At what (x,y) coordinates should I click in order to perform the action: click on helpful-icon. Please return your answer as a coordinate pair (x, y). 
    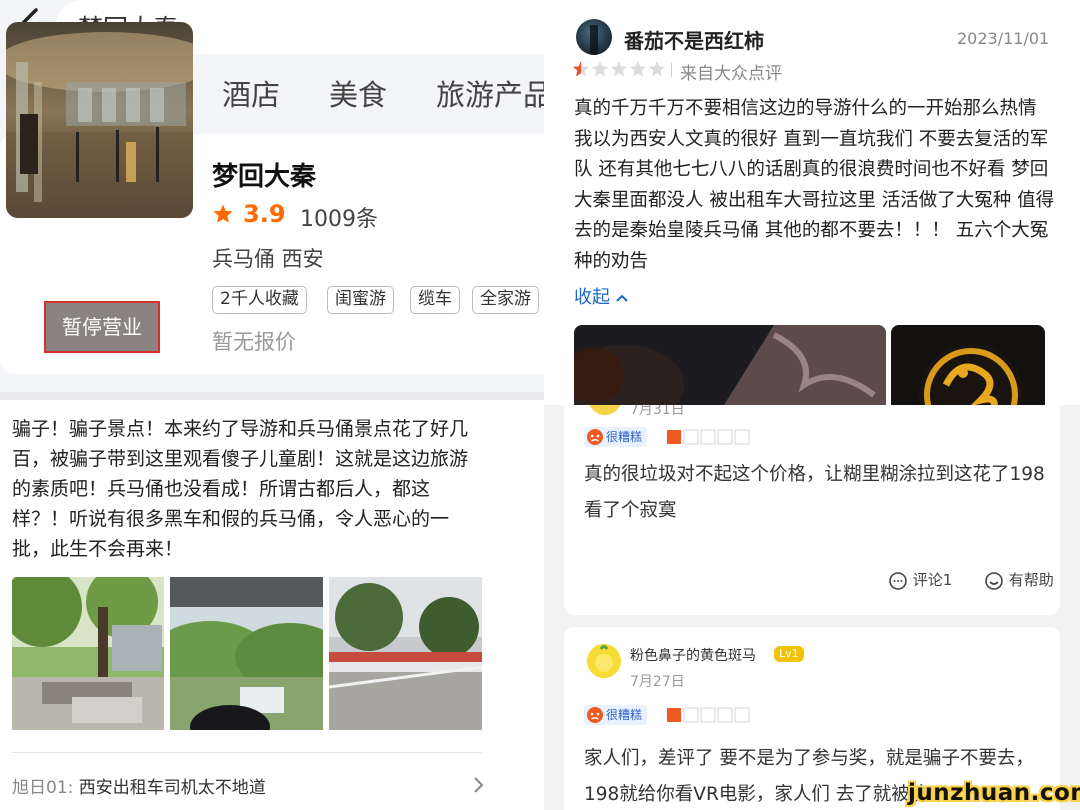
    Looking at the image, I should click on (994, 580).